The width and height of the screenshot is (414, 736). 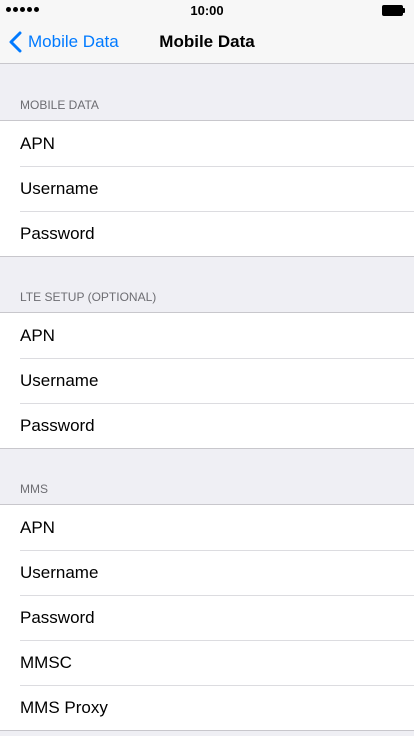 What do you see at coordinates (15, 42) in the screenshot?
I see `chevron-left-icon` at bounding box center [15, 42].